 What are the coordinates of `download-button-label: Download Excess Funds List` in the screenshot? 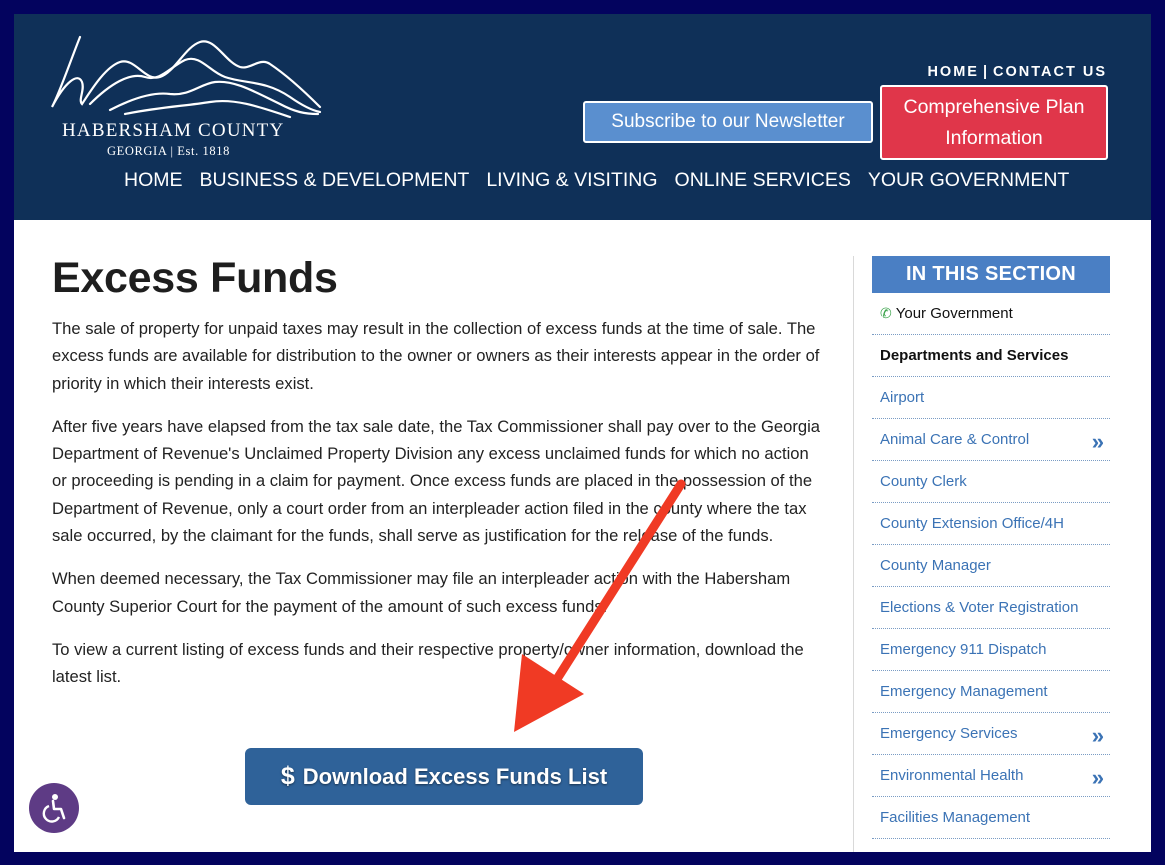 It's located at (455, 776).